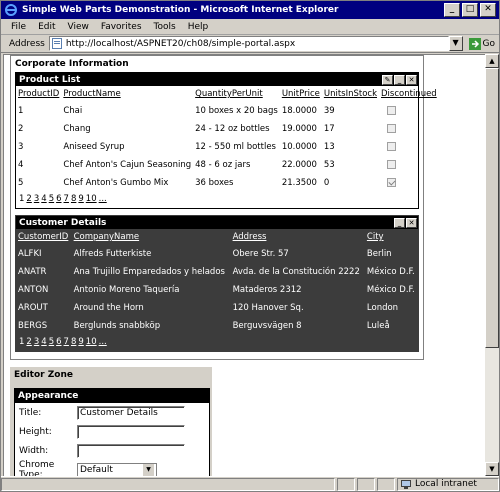 This screenshot has height=492, width=500. I want to click on address-cell: Obere Str. 57, so click(260, 254).